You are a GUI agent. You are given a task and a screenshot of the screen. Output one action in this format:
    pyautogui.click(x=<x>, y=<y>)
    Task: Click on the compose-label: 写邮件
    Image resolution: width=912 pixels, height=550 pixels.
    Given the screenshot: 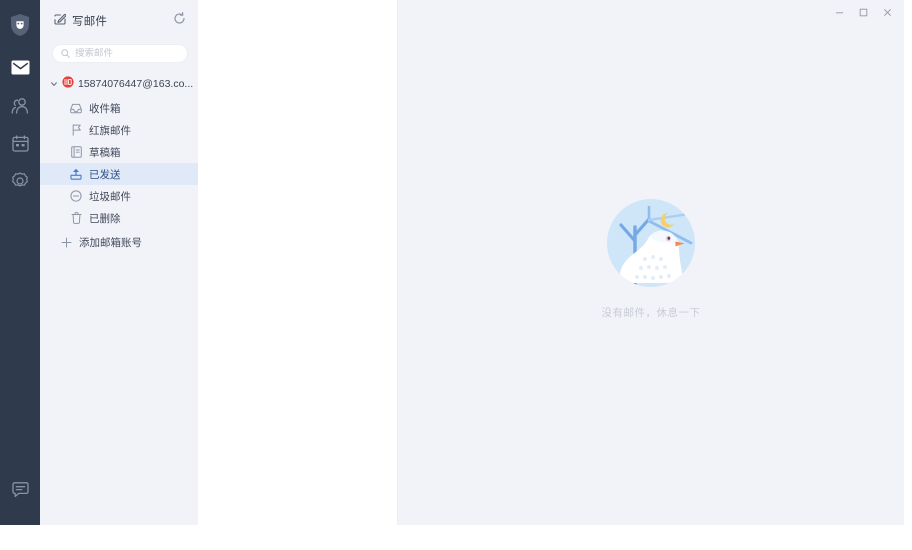 What is the action you would take?
    pyautogui.click(x=90, y=22)
    